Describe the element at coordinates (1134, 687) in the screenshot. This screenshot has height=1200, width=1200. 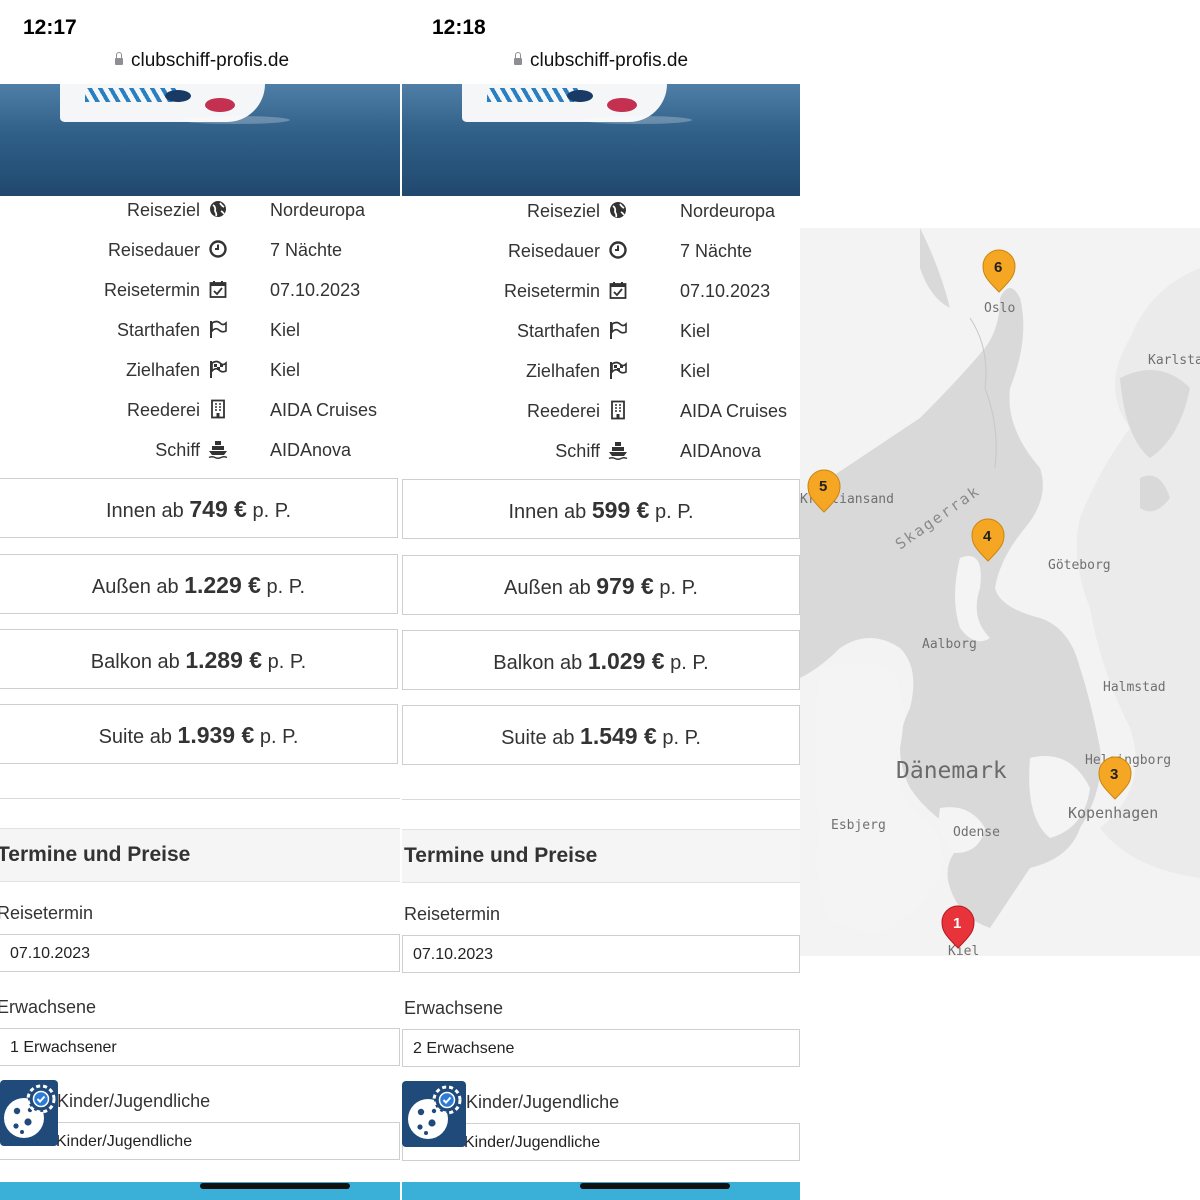
I see `map-label-halmstad: Halmstad` at that location.